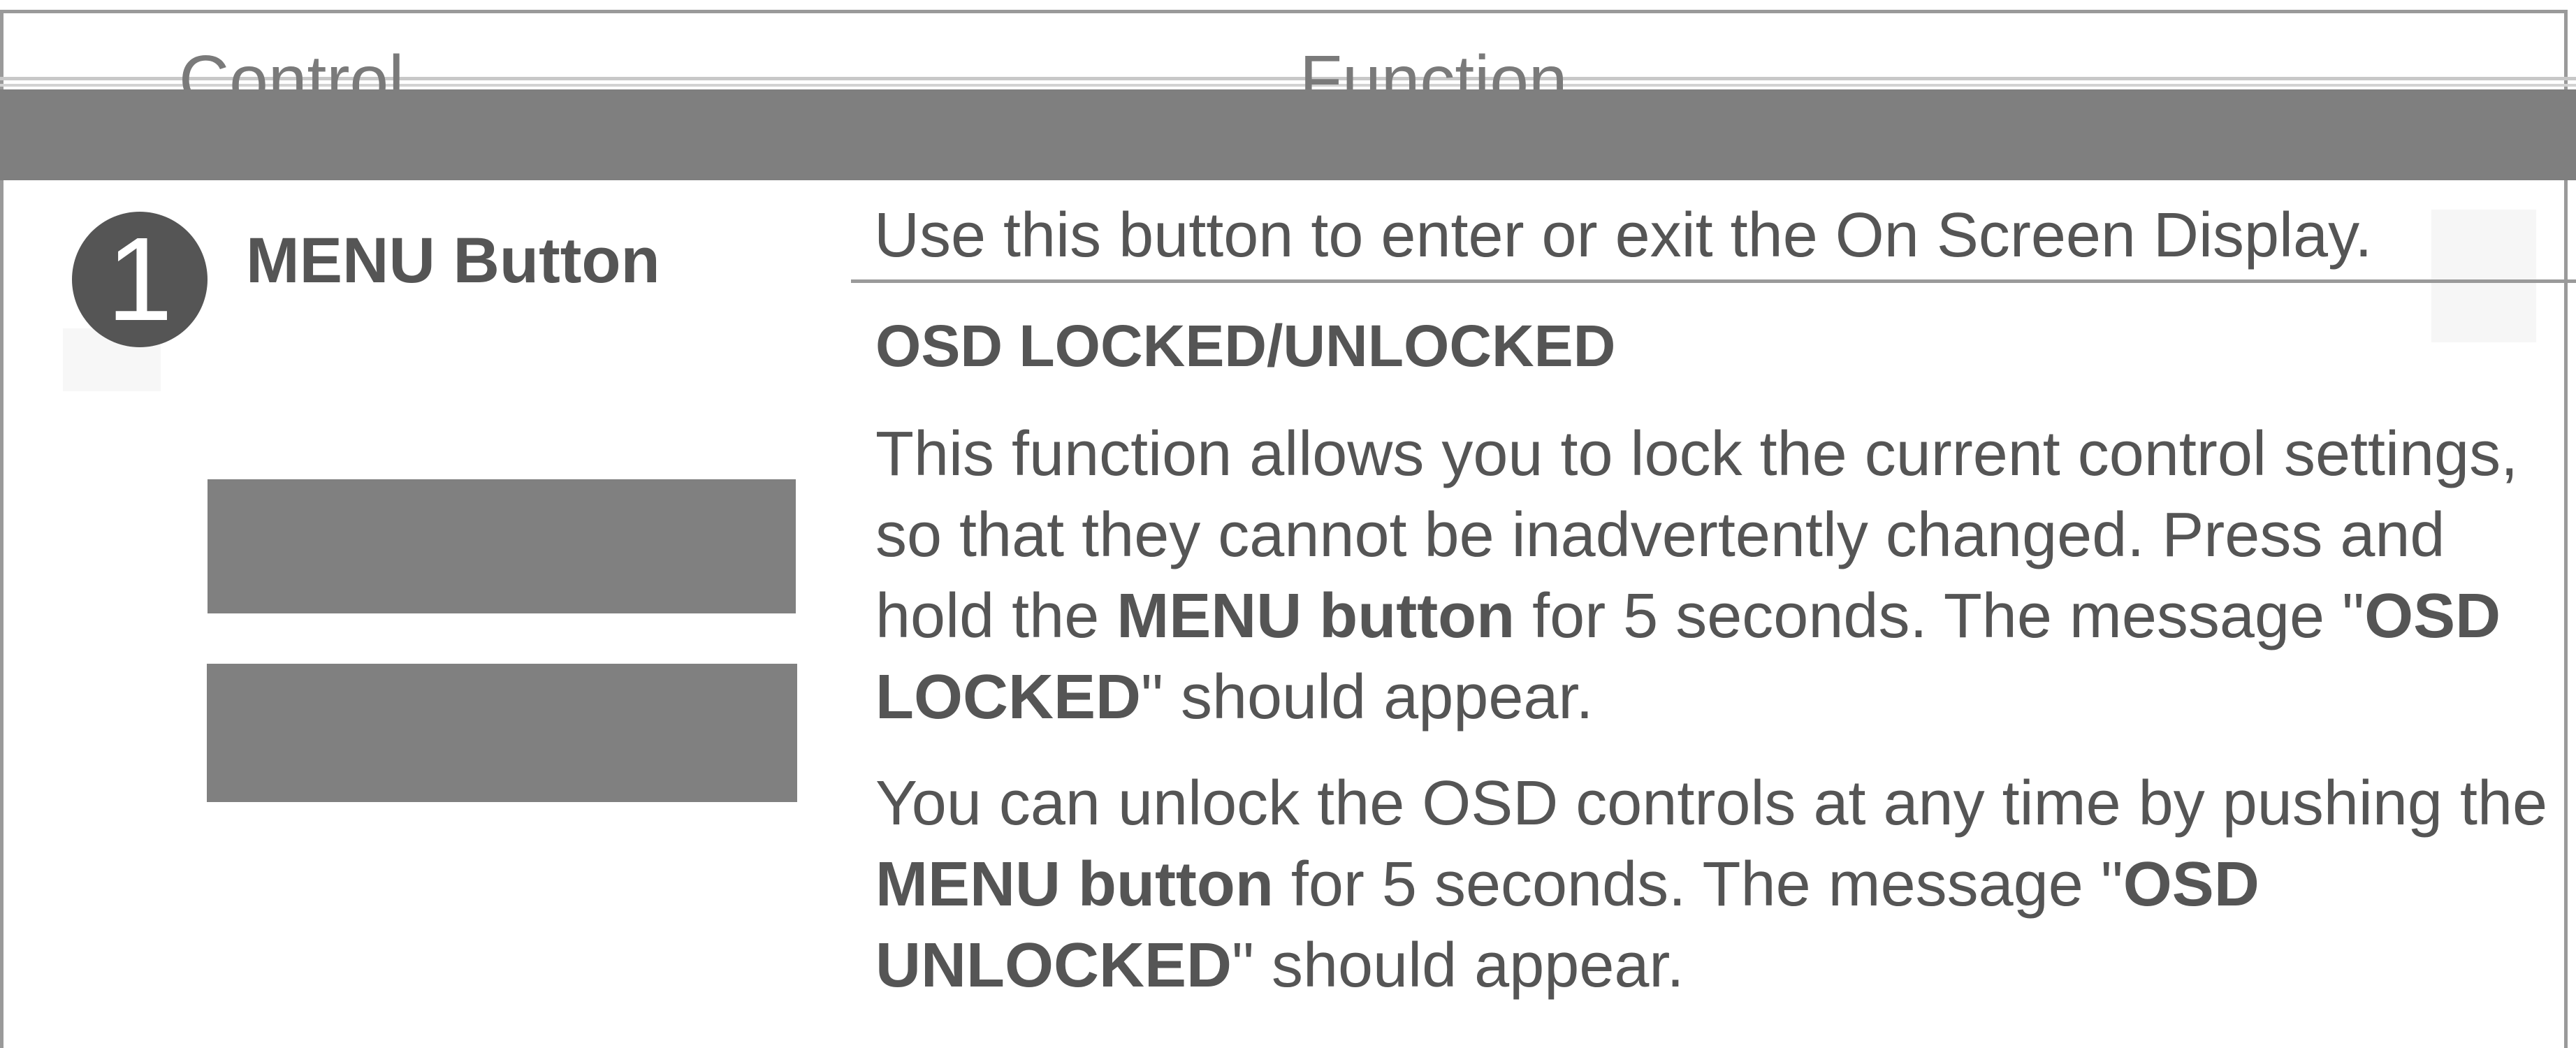  What do you see at coordinates (453, 260) in the screenshot?
I see `control-name: MENU Button` at bounding box center [453, 260].